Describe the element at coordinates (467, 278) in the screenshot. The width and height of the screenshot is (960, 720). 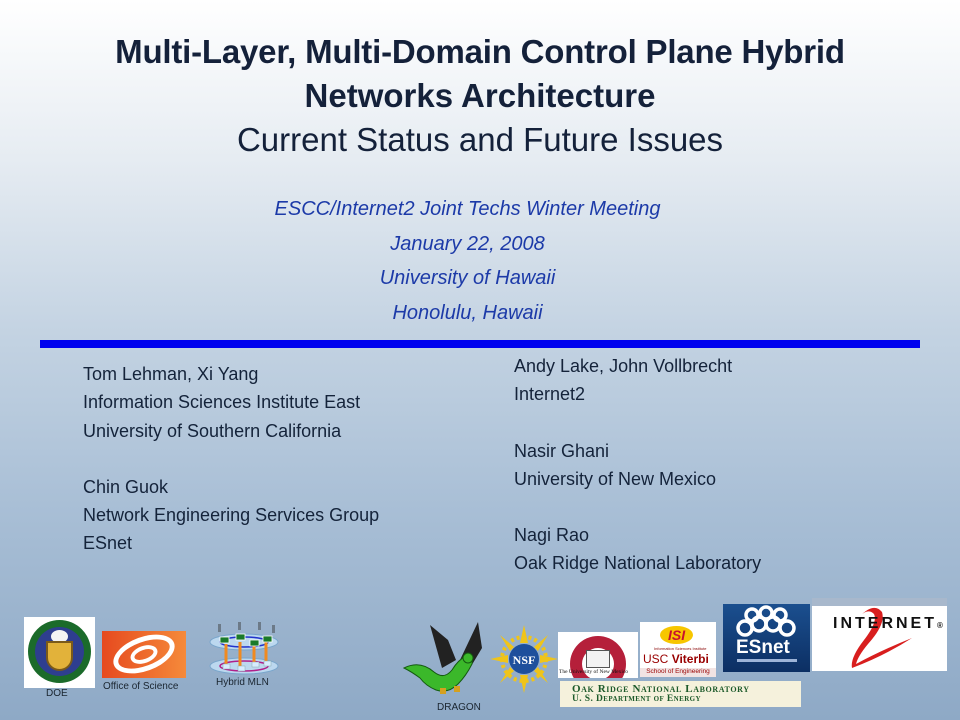
I see `meeting-venue: University of Hawaii` at that location.